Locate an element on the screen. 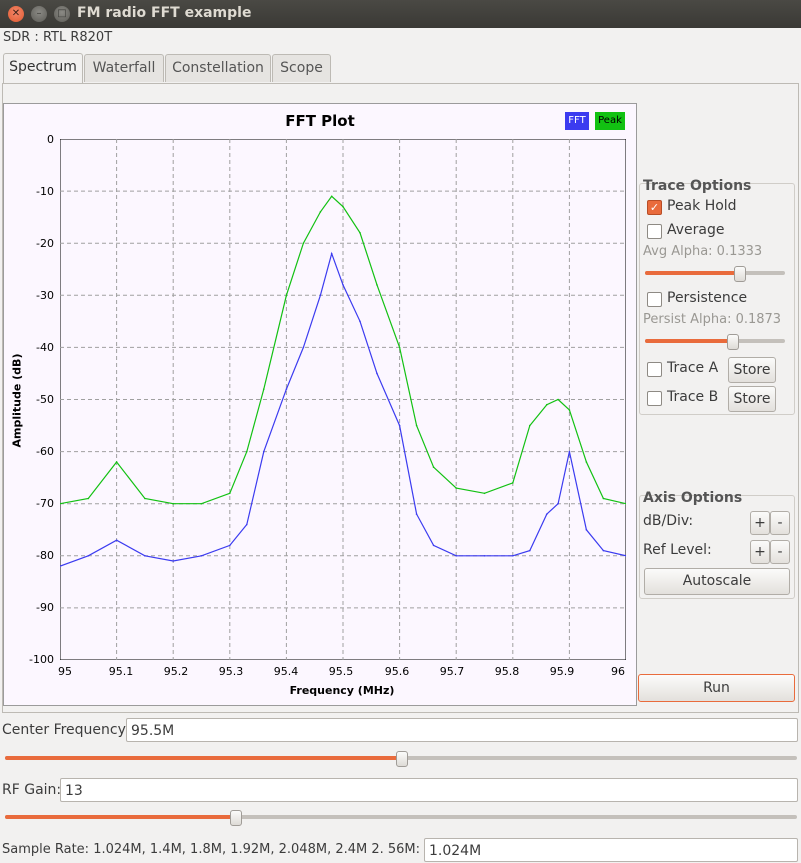  rf-gain-handle is located at coordinates (236, 818).